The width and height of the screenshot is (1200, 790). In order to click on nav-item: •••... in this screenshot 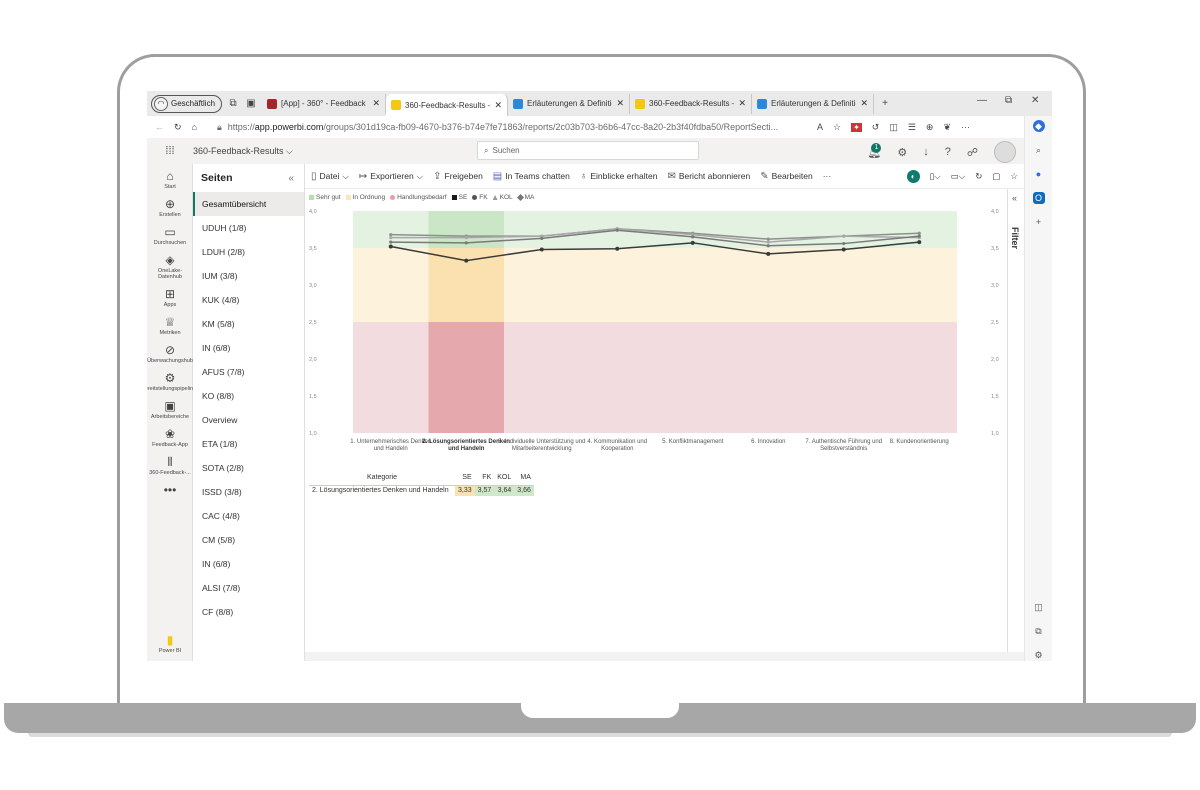, I will do `click(170, 490)`.